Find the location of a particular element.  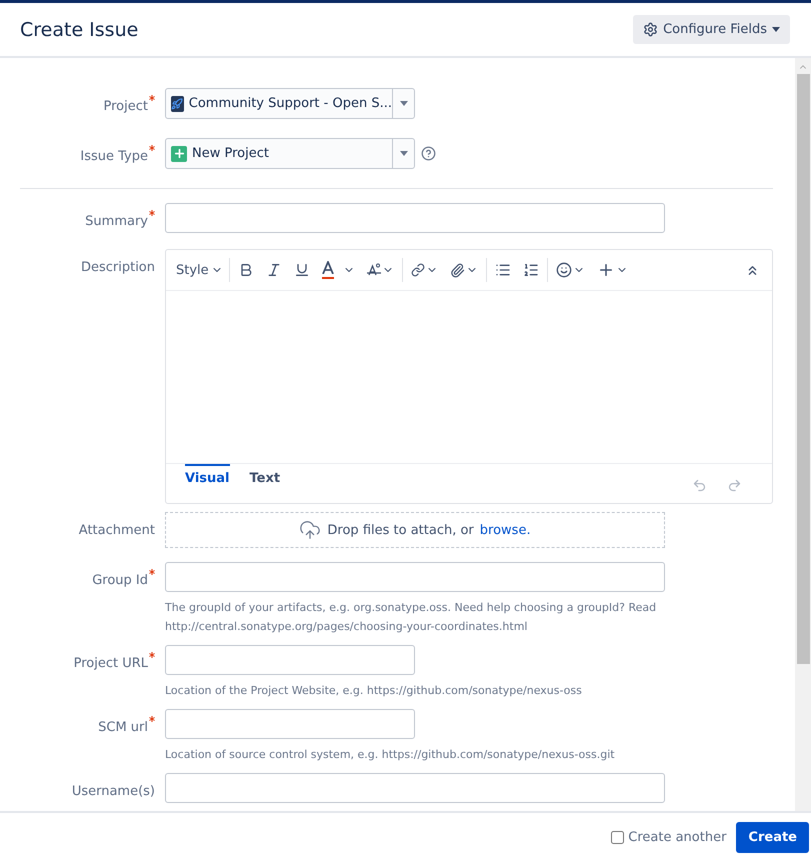

numbered-list-icon is located at coordinates (530, 270).